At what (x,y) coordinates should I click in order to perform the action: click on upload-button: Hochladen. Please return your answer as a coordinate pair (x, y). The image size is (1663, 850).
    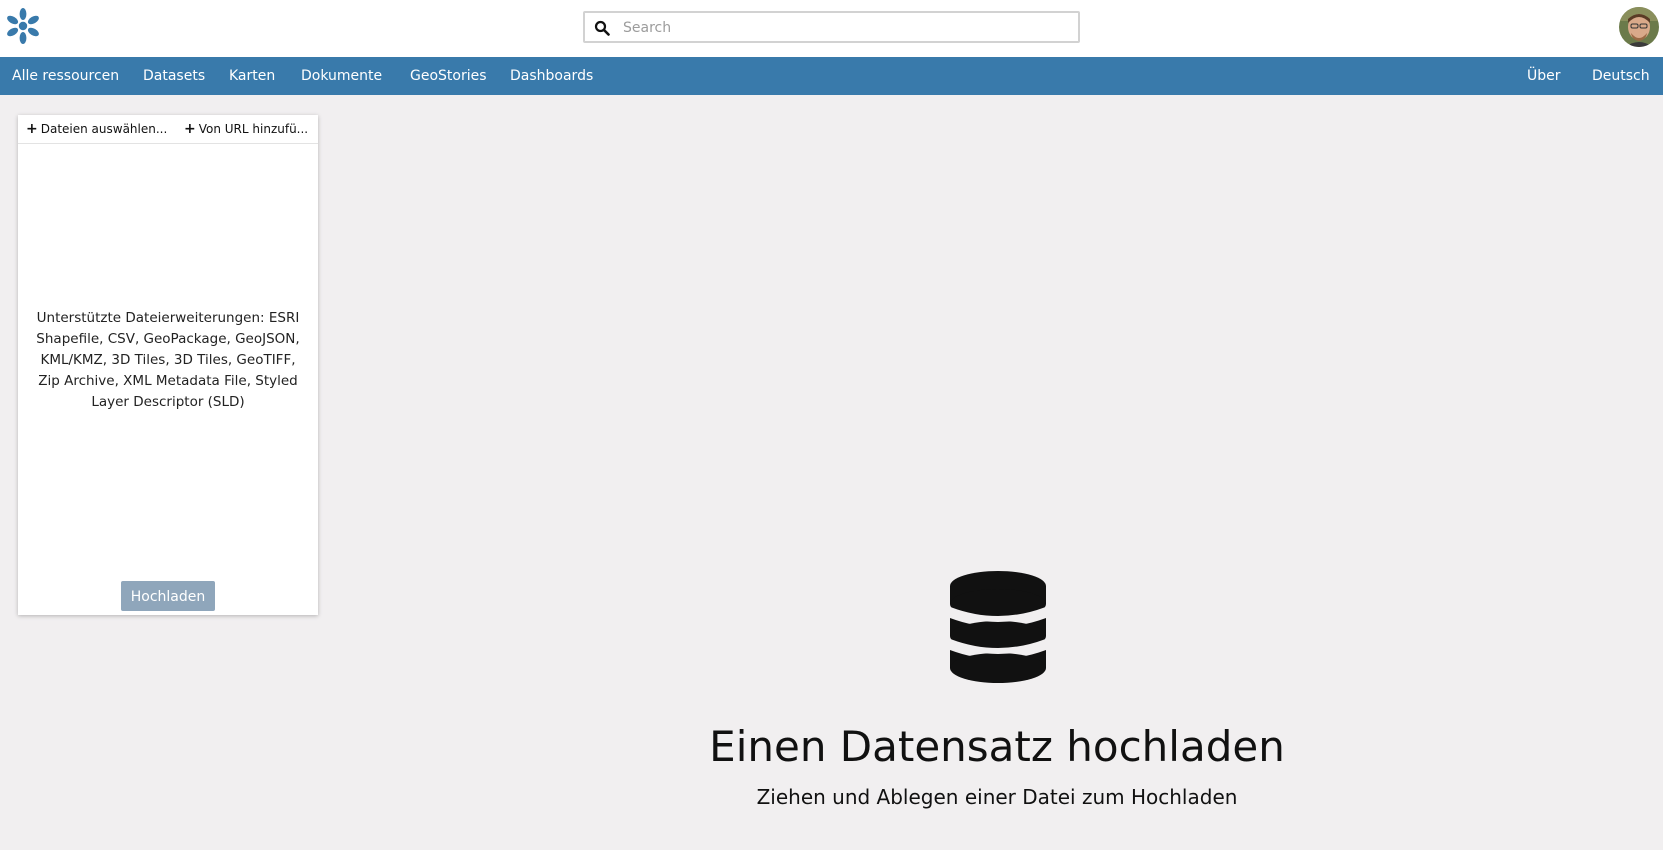
    Looking at the image, I should click on (168, 596).